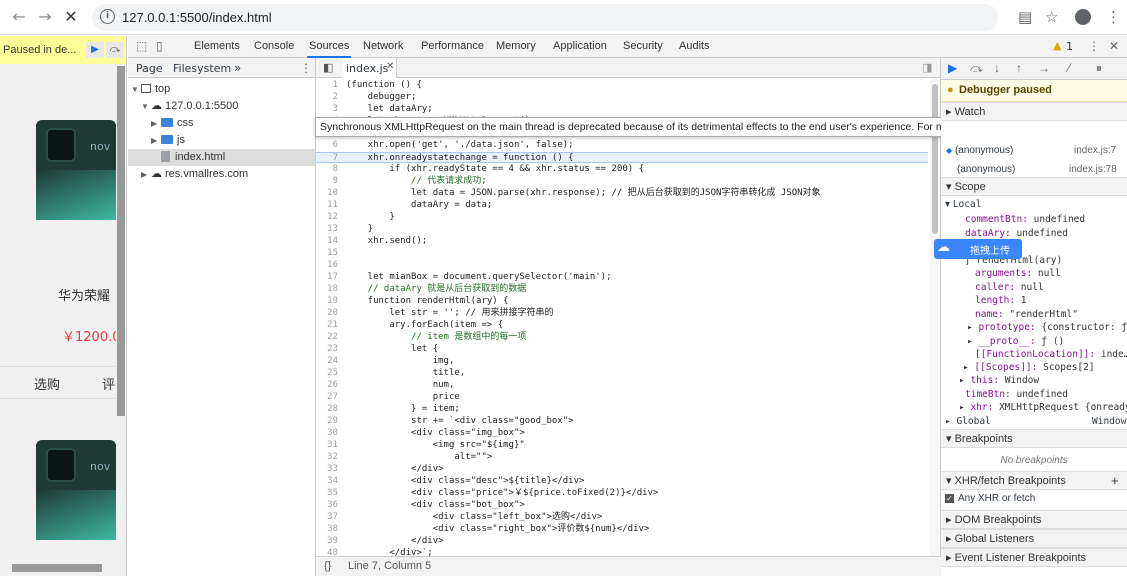 The image size is (1127, 576). Describe the element at coordinates (327, 193) in the screenshot. I see `line-number: 10` at that location.